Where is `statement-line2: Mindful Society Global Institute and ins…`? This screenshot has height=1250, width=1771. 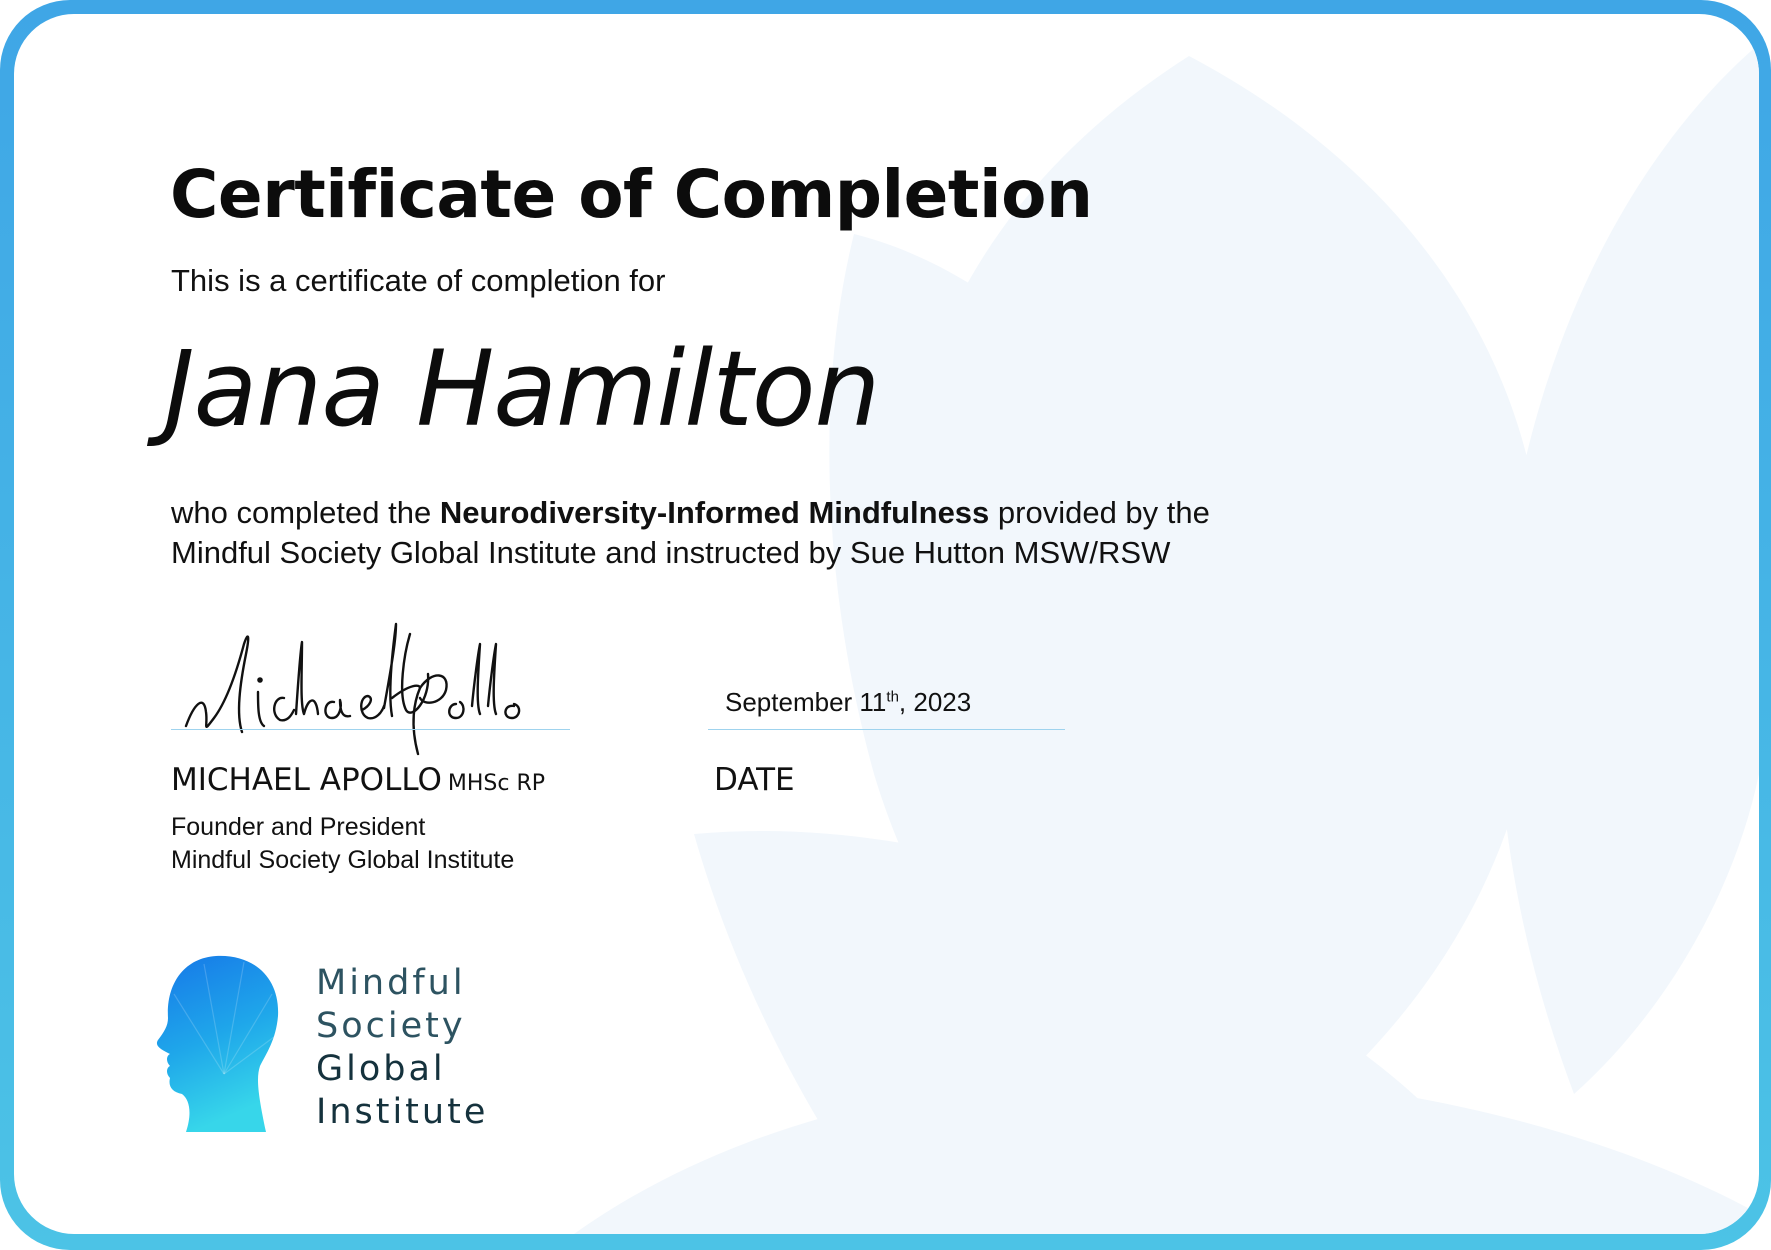
statement-line2: Mindful Society Global Institute and ins… is located at coordinates (671, 552).